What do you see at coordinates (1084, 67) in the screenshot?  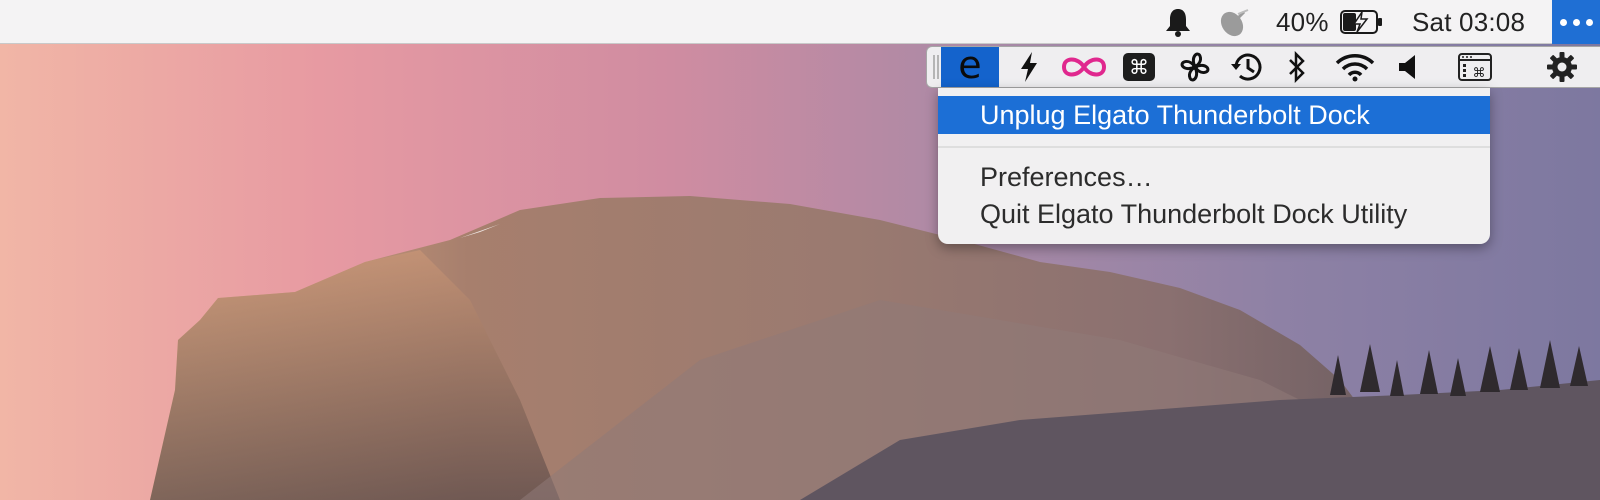 I see `infinity-icon` at bounding box center [1084, 67].